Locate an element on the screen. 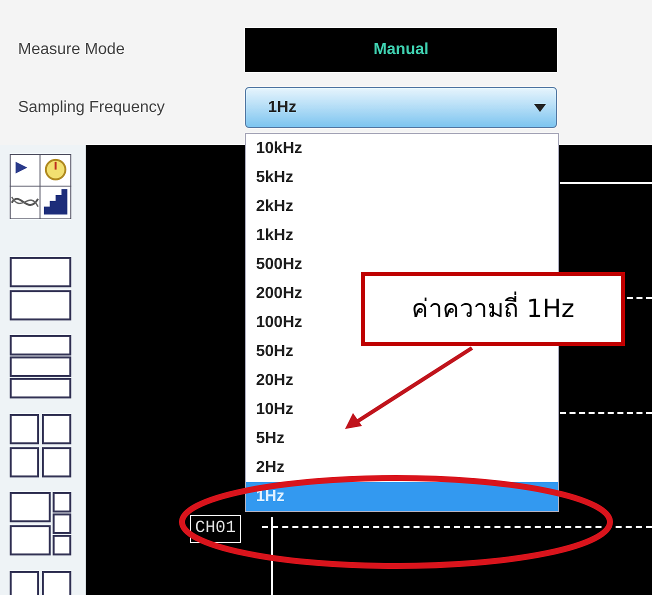  channel-label: CH01 is located at coordinates (215, 528).